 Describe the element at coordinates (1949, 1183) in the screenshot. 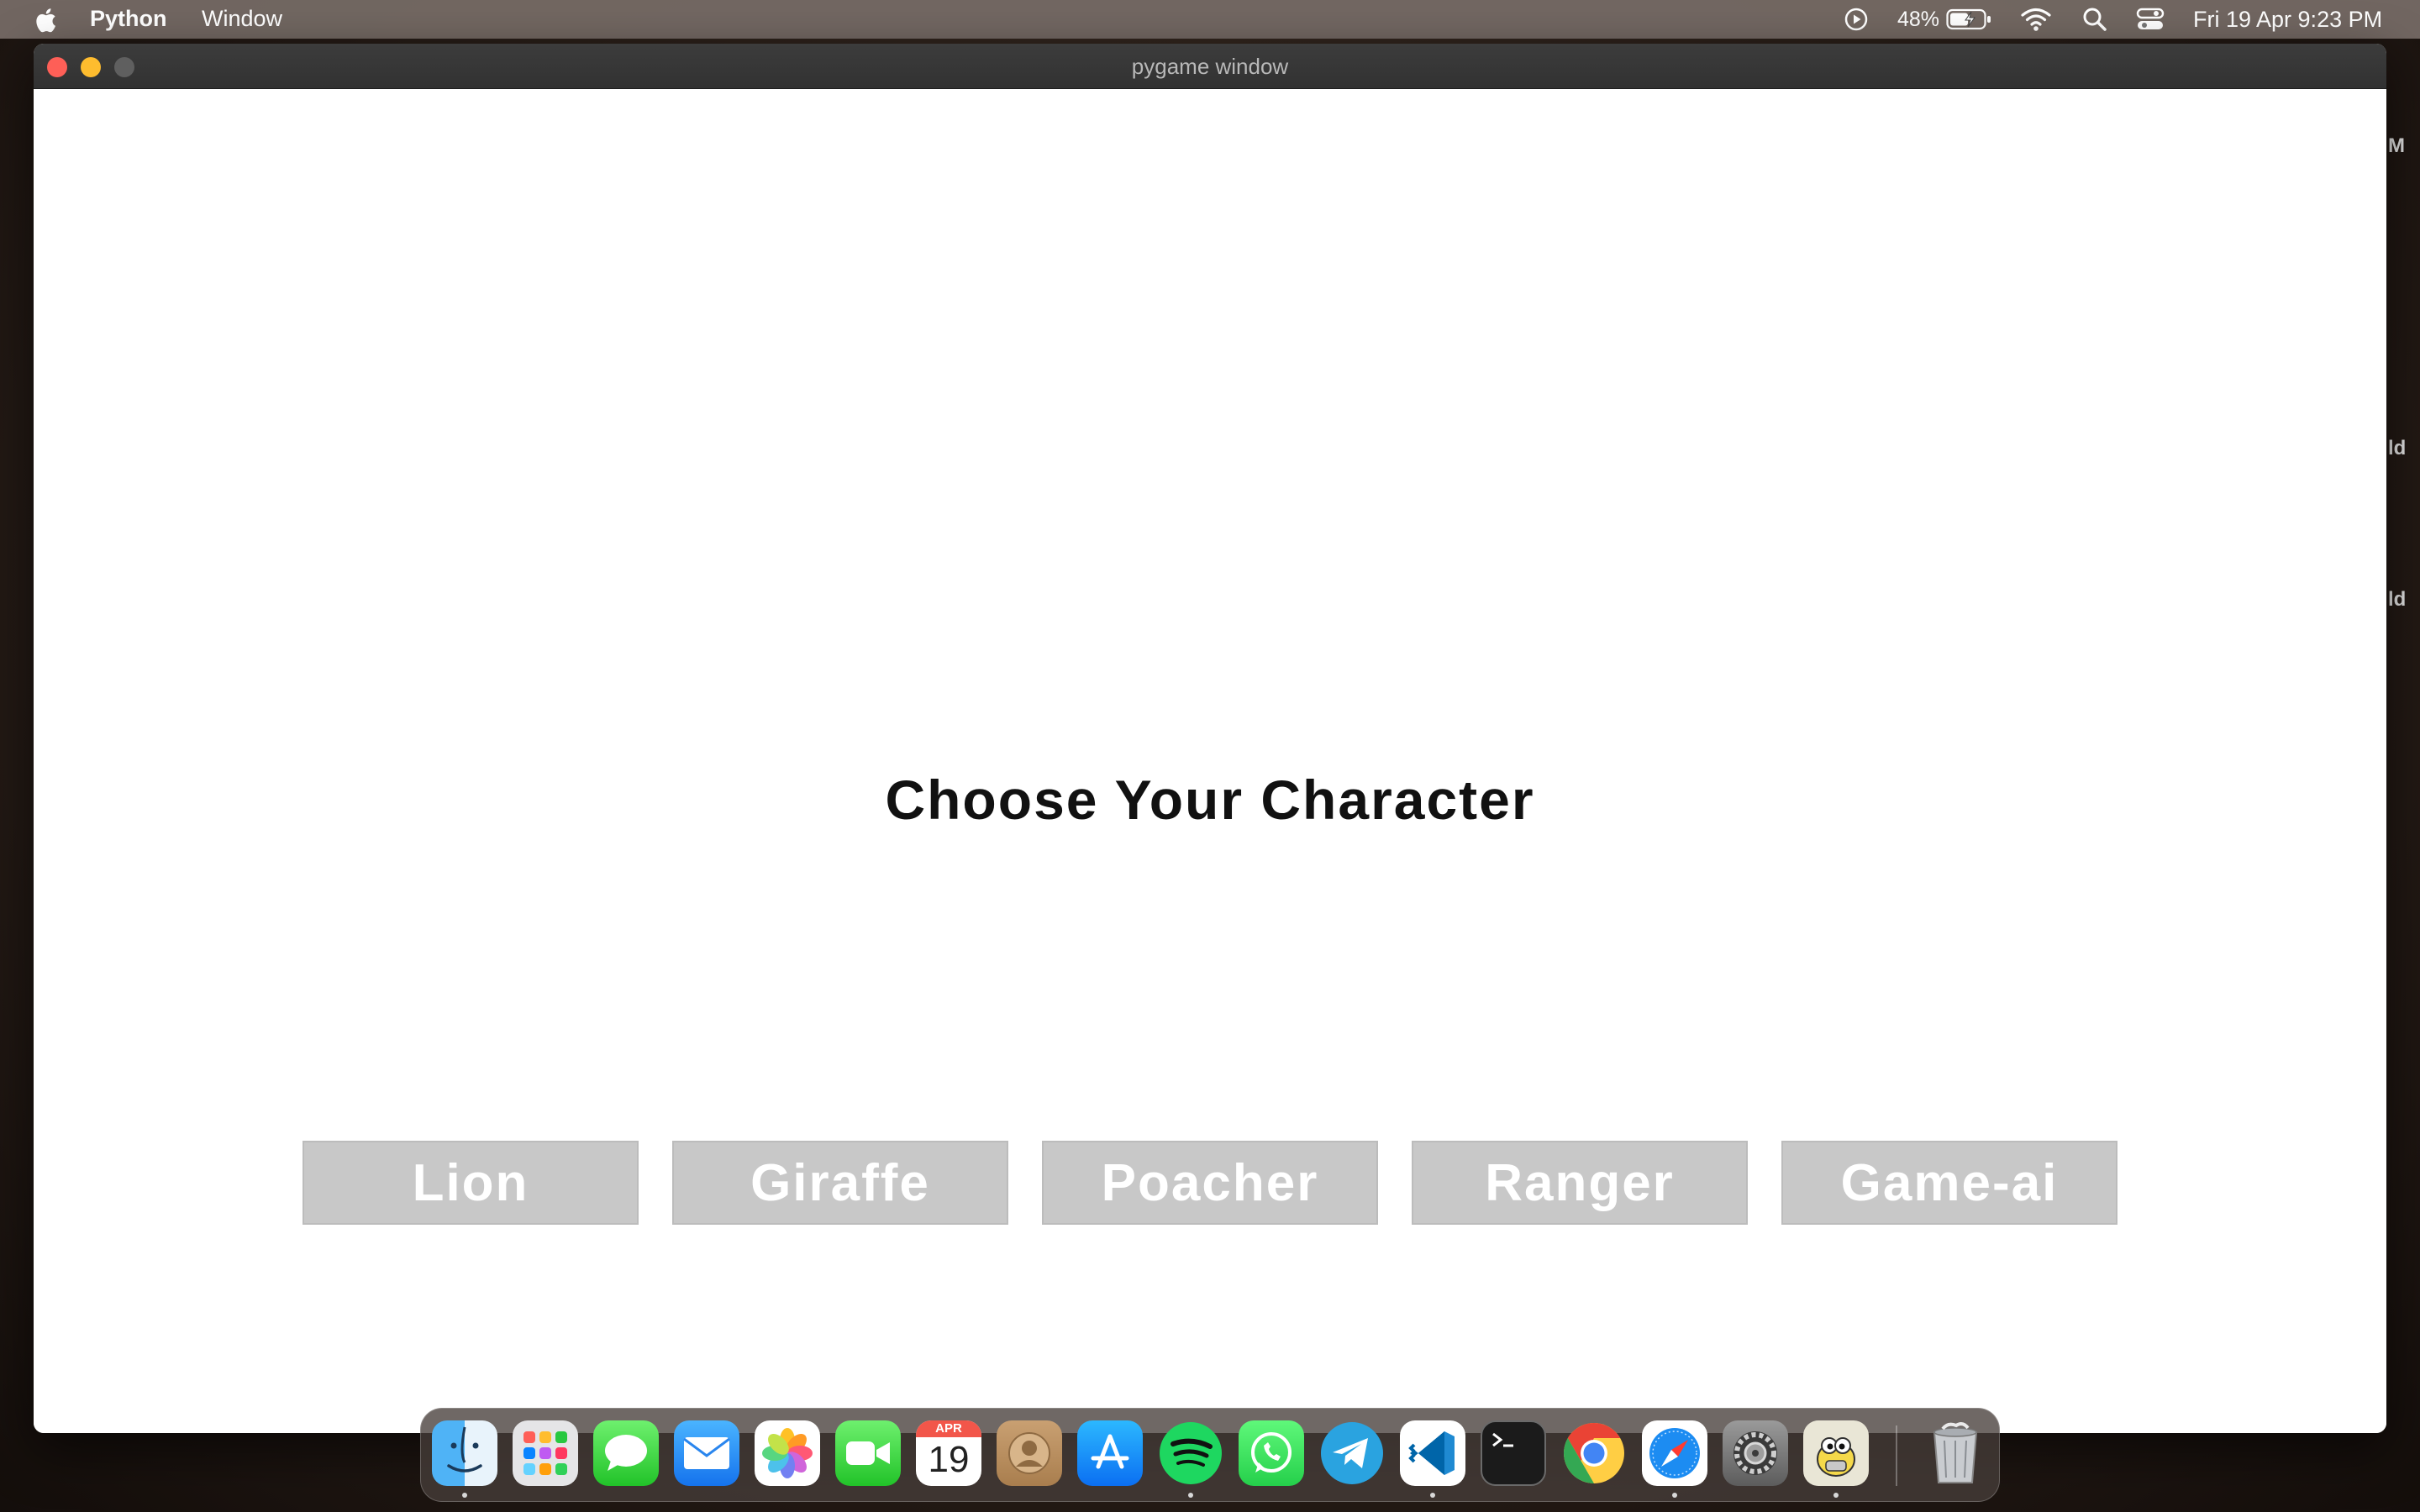

I see `character-button-game-ai: Game-ai` at that location.